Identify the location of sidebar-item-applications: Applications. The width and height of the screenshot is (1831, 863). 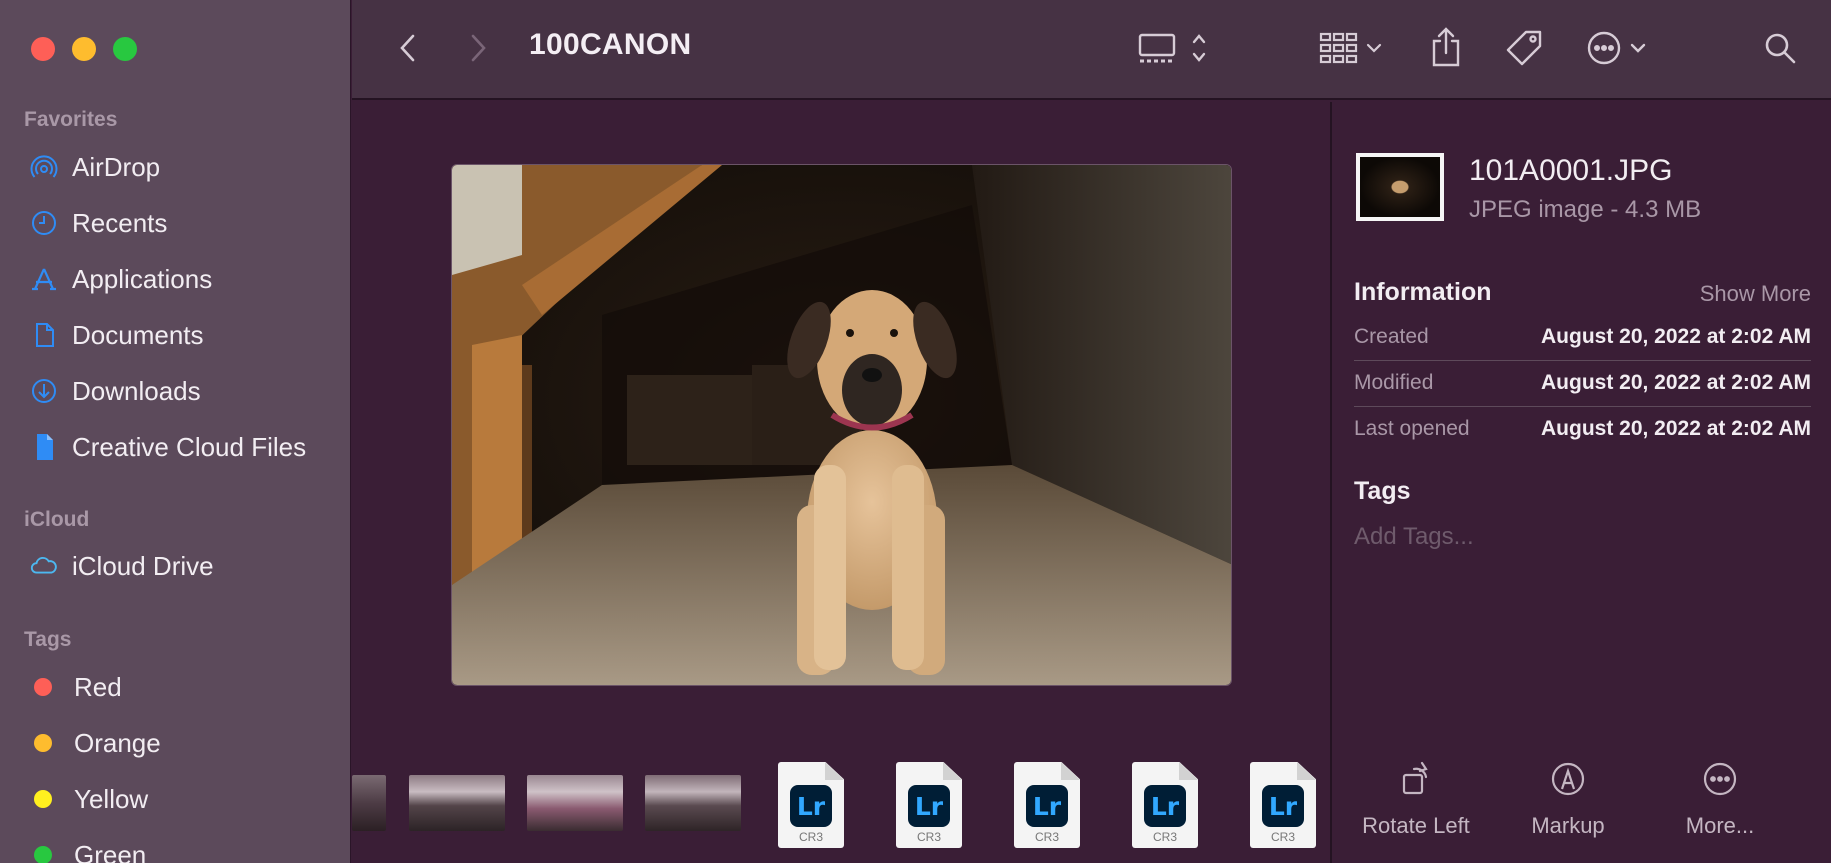
(120, 279).